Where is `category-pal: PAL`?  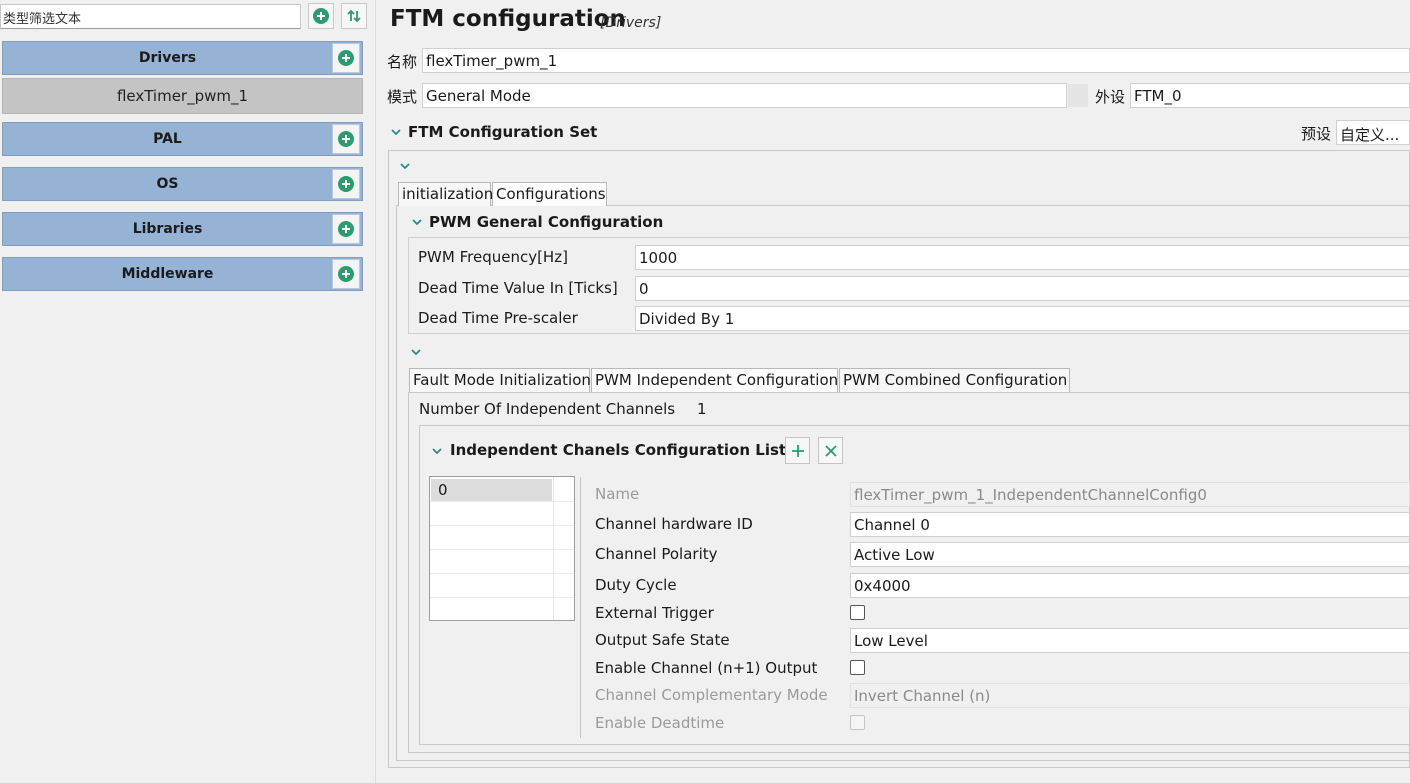 category-pal: PAL is located at coordinates (182, 139).